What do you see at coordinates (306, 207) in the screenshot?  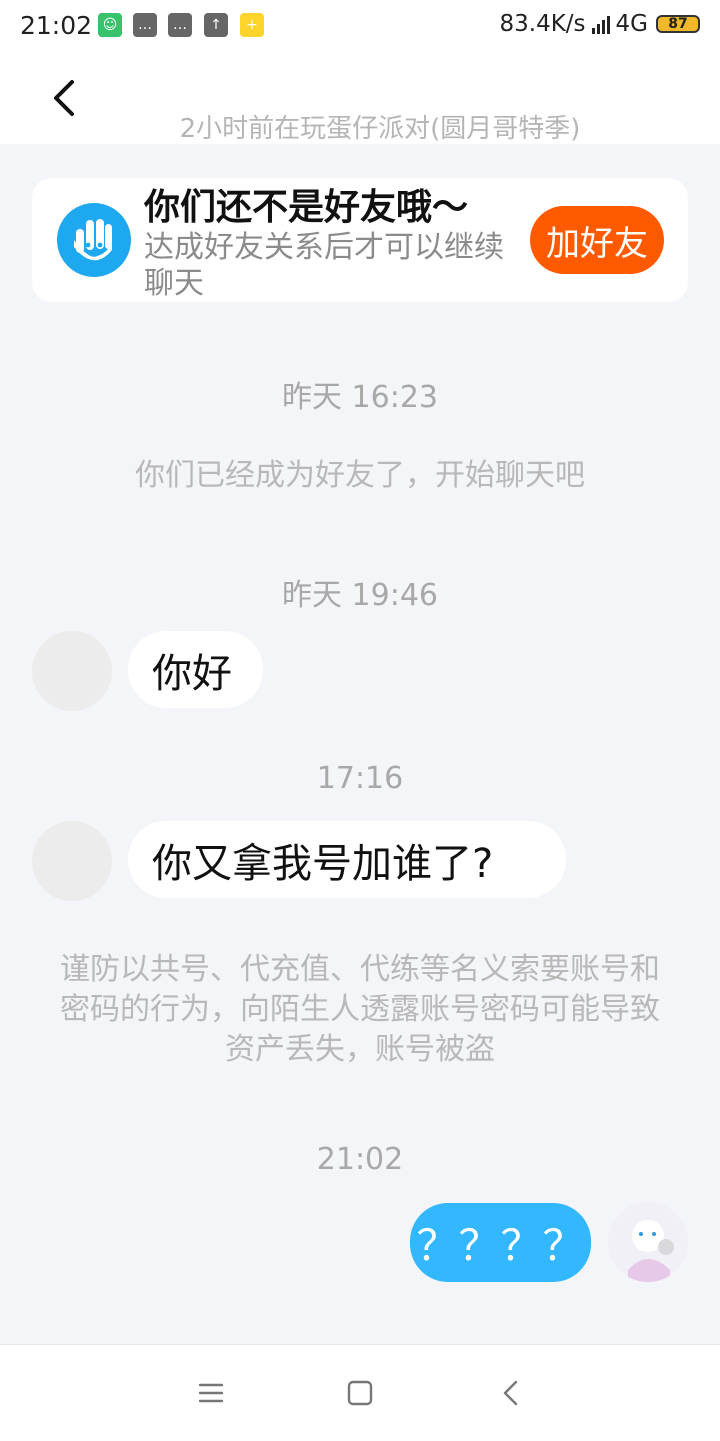 I see `card-title: 你们还不是好友哦～` at bounding box center [306, 207].